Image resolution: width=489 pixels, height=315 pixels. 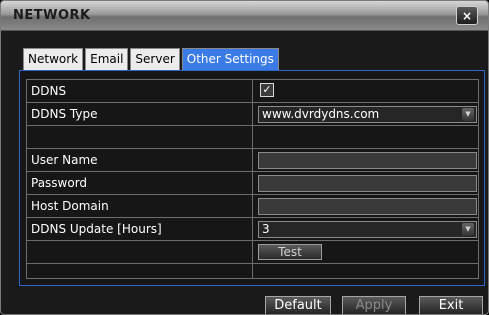 I want to click on host-domain-field, so click(x=367, y=206).